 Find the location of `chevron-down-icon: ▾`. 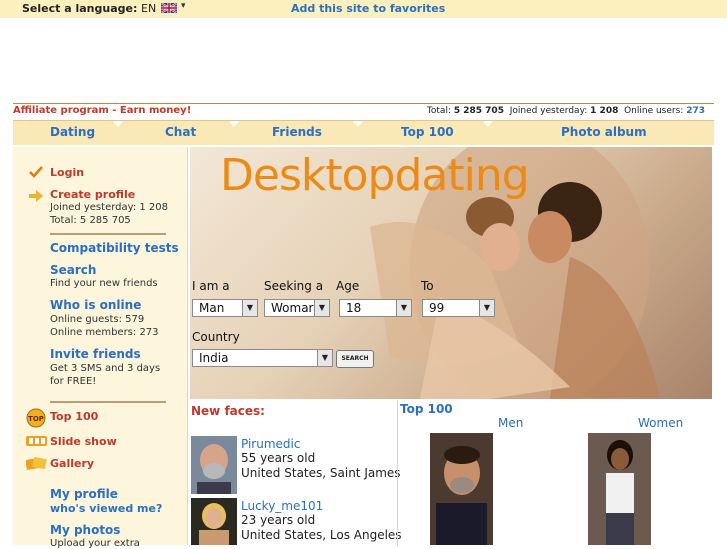

chevron-down-icon: ▾ is located at coordinates (183, 6).